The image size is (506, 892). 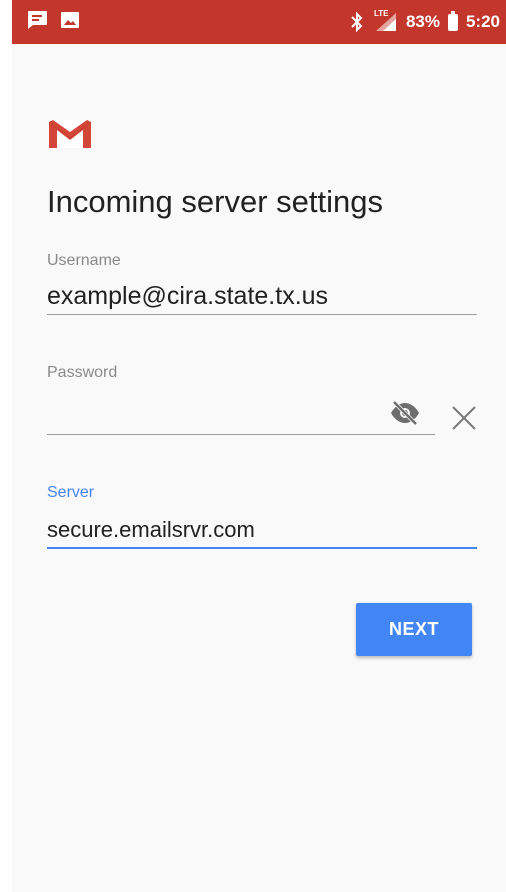 I want to click on password-input, so click(x=212, y=415).